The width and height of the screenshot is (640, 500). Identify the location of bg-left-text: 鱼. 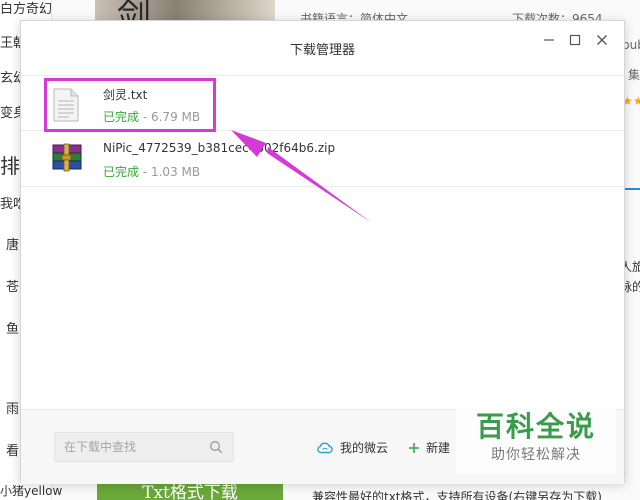
(13, 329).